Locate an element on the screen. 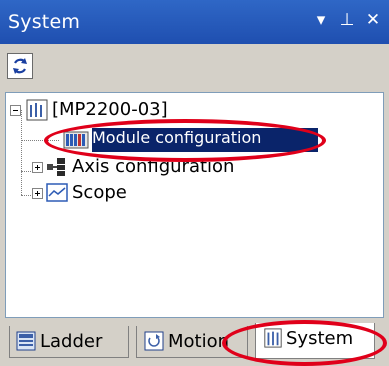  refresh-button is located at coordinates (20, 66).